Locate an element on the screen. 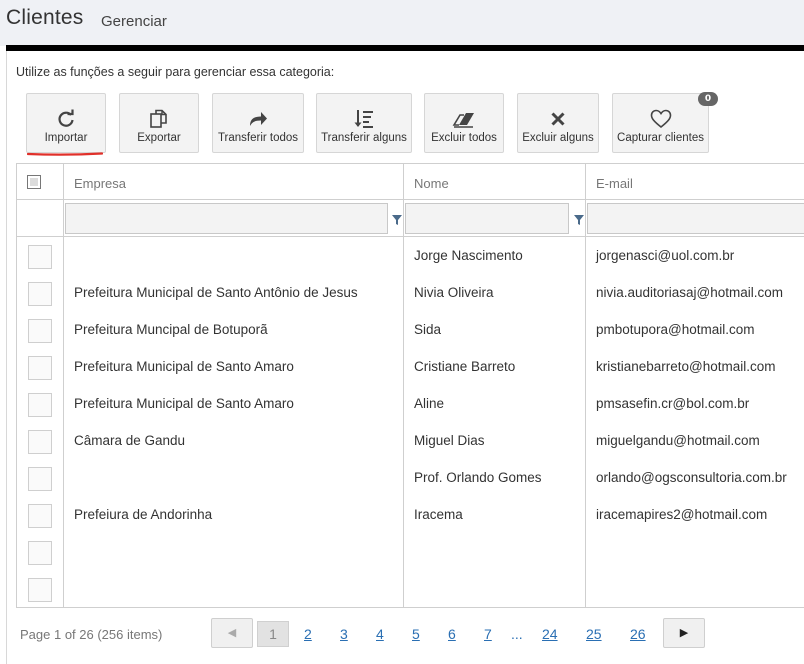 This screenshot has height=664, width=804. page-link: 2 is located at coordinates (308, 634).